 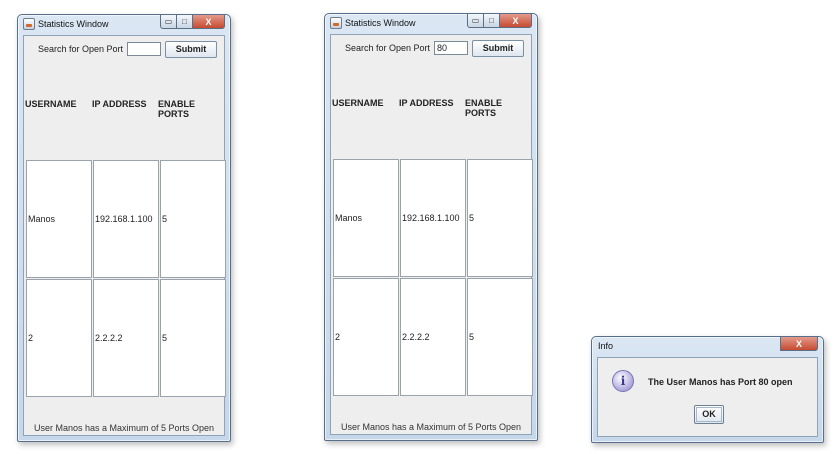 What do you see at coordinates (707, 397) in the screenshot?
I see `dialog-content: i The User Manos has Port 80 open OK` at bounding box center [707, 397].